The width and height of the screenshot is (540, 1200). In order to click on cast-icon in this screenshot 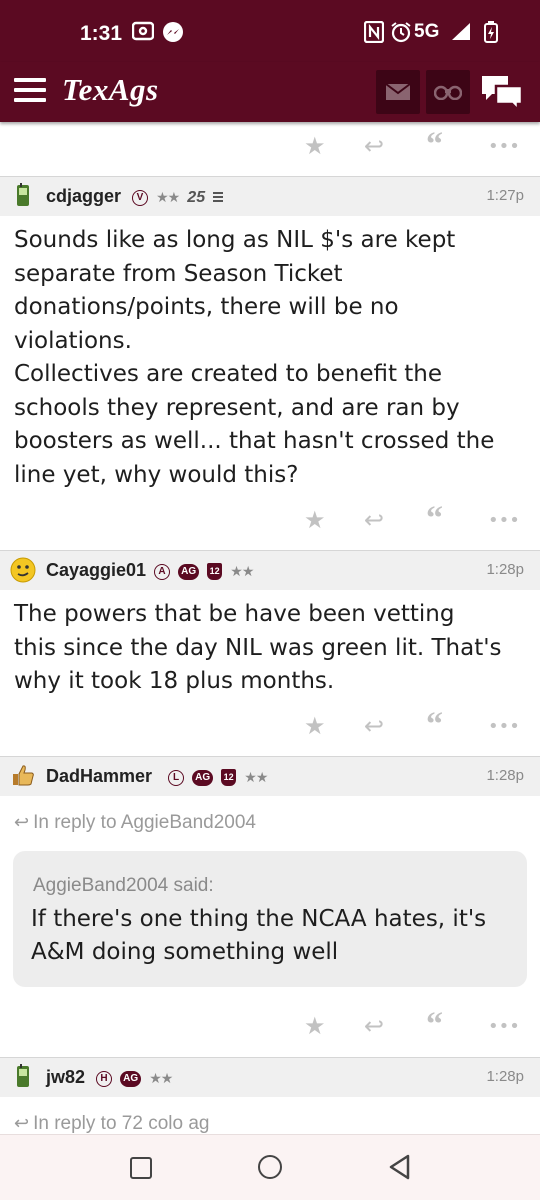, I will do `click(143, 33)`.